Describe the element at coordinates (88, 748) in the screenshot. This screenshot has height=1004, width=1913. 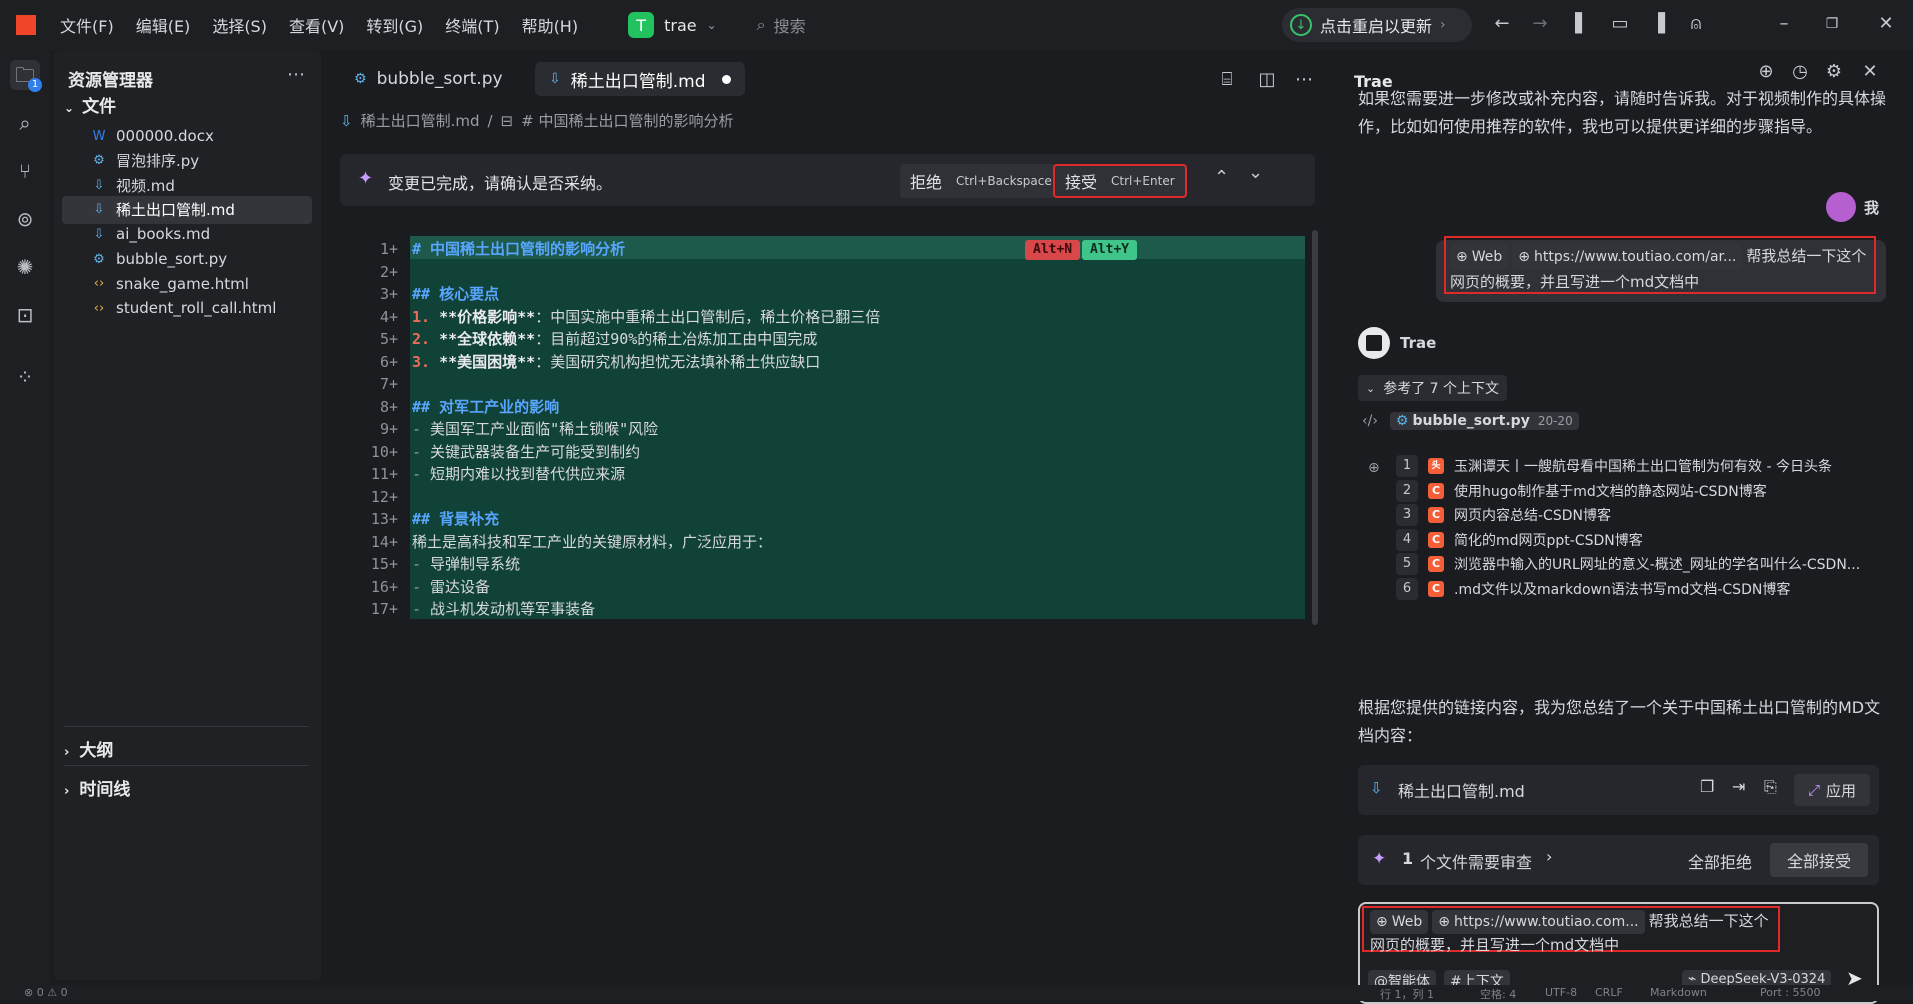
I see `outline-section-header: › 大纲` at that location.